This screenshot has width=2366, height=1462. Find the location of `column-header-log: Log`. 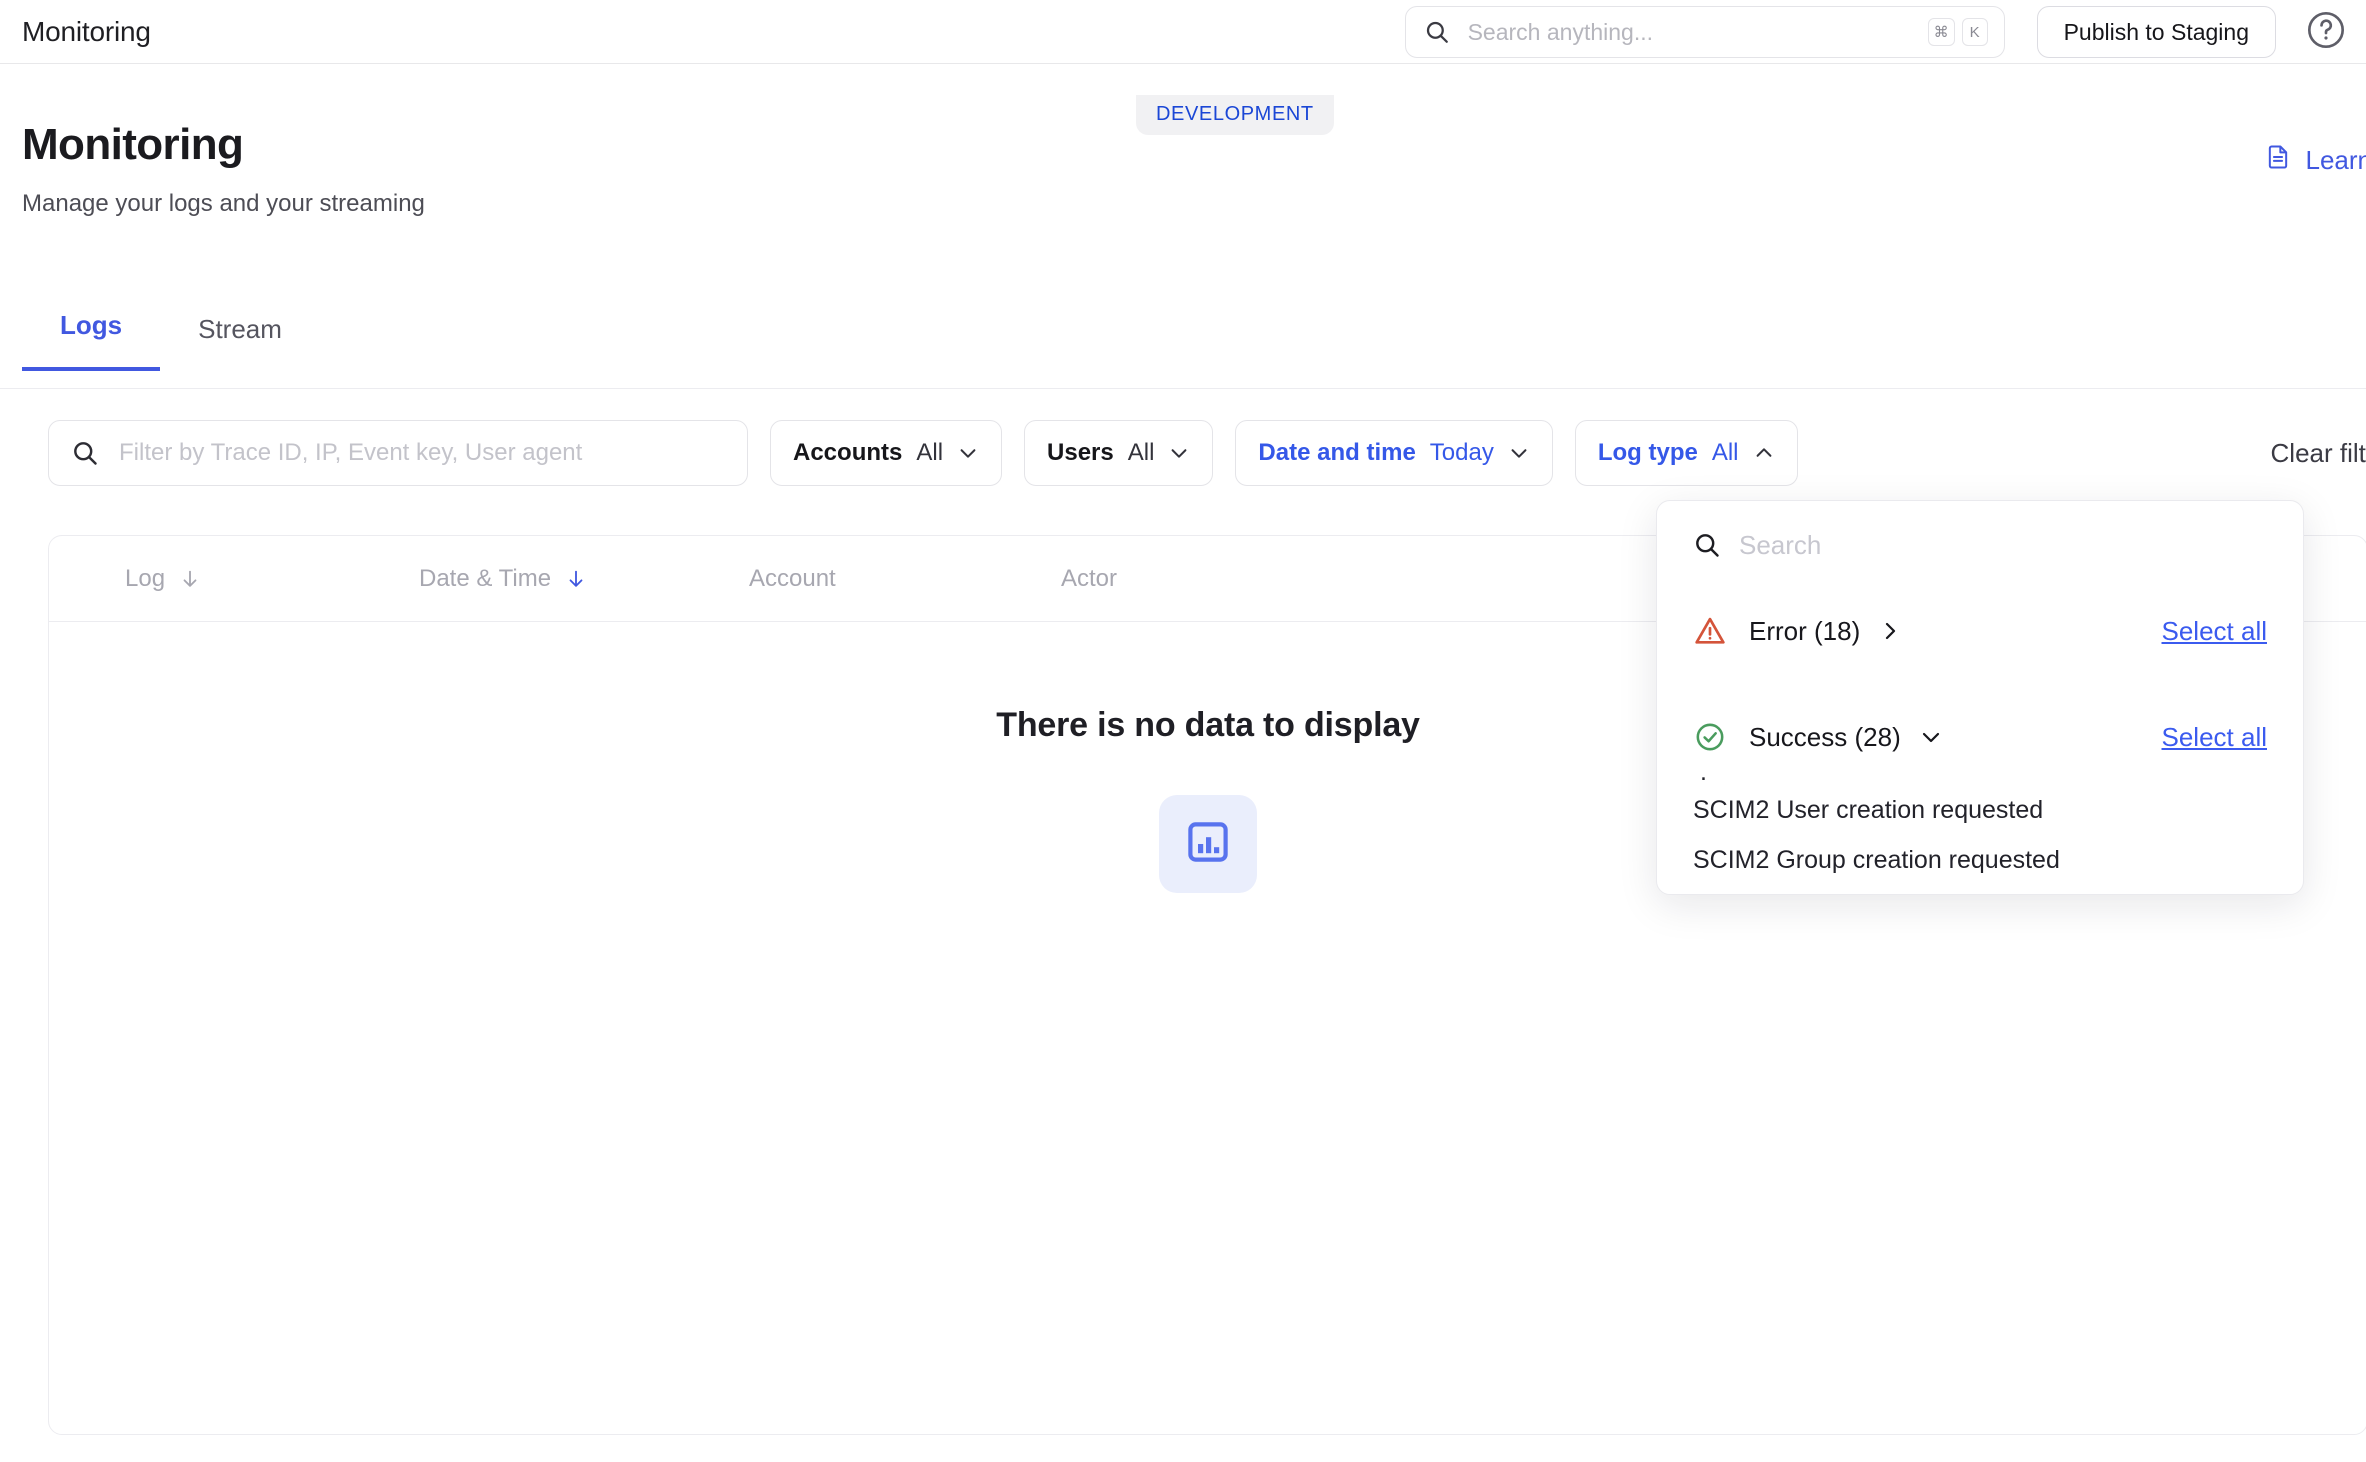

column-header-log: Log is located at coordinates (163, 579).